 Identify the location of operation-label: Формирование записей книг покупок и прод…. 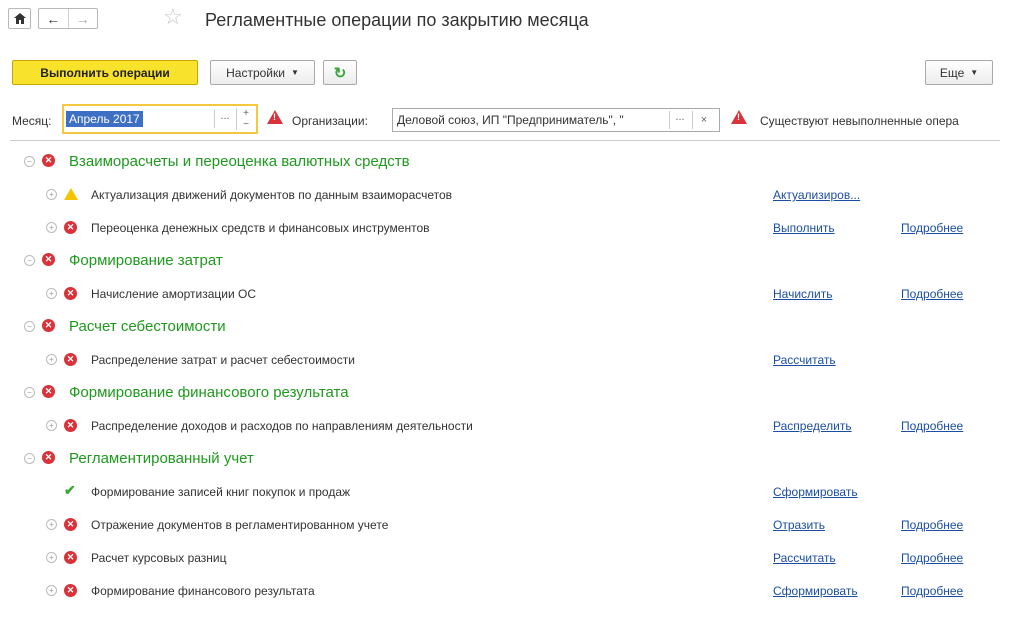
(221, 492).